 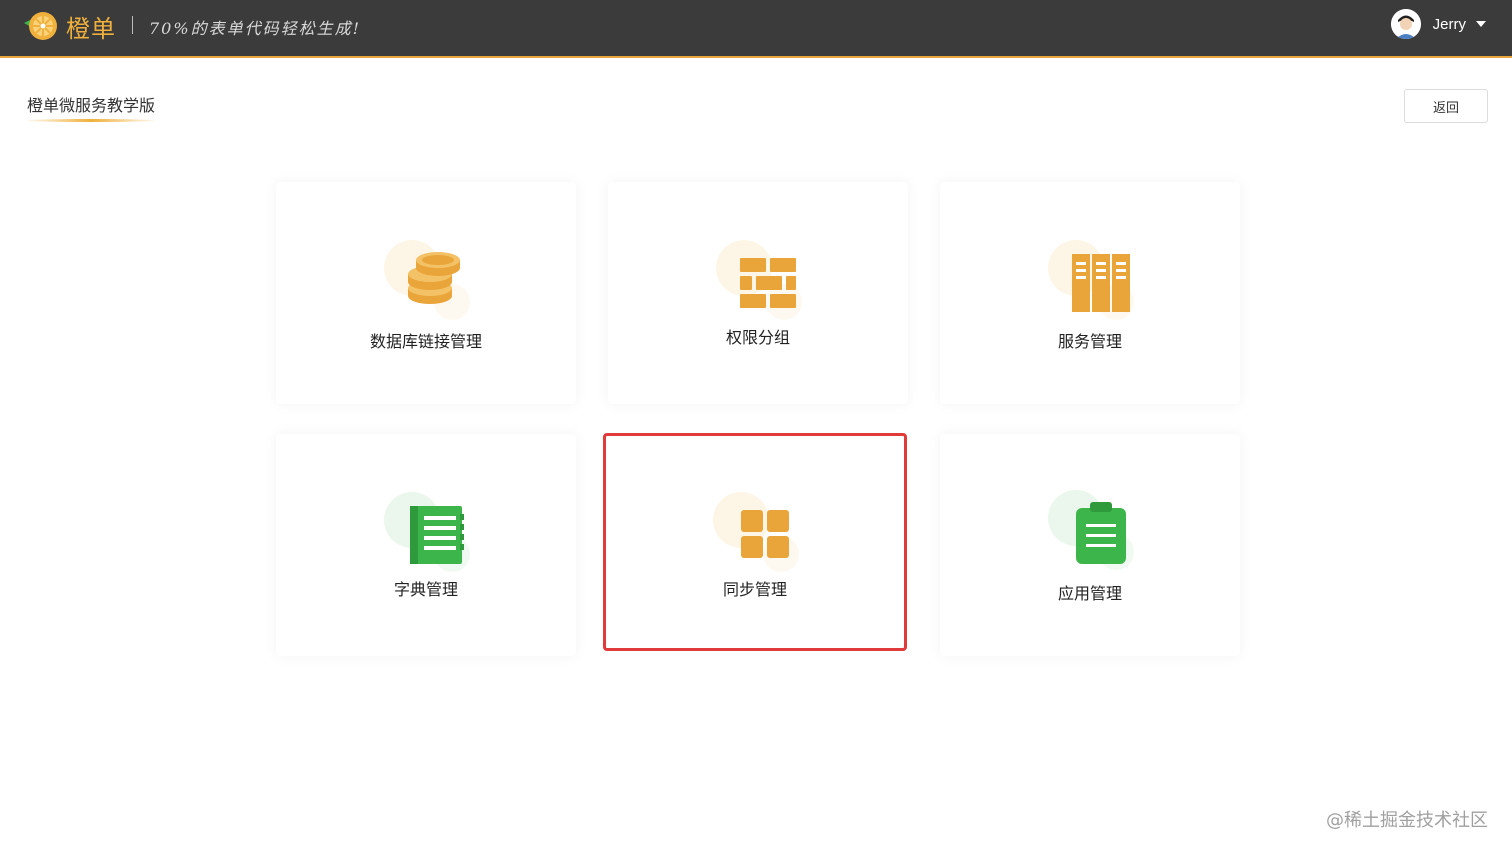 What do you see at coordinates (756, 29) in the screenshot?
I see `top-bar: 橙单 70%的表单代码轻松生成! Jerry` at bounding box center [756, 29].